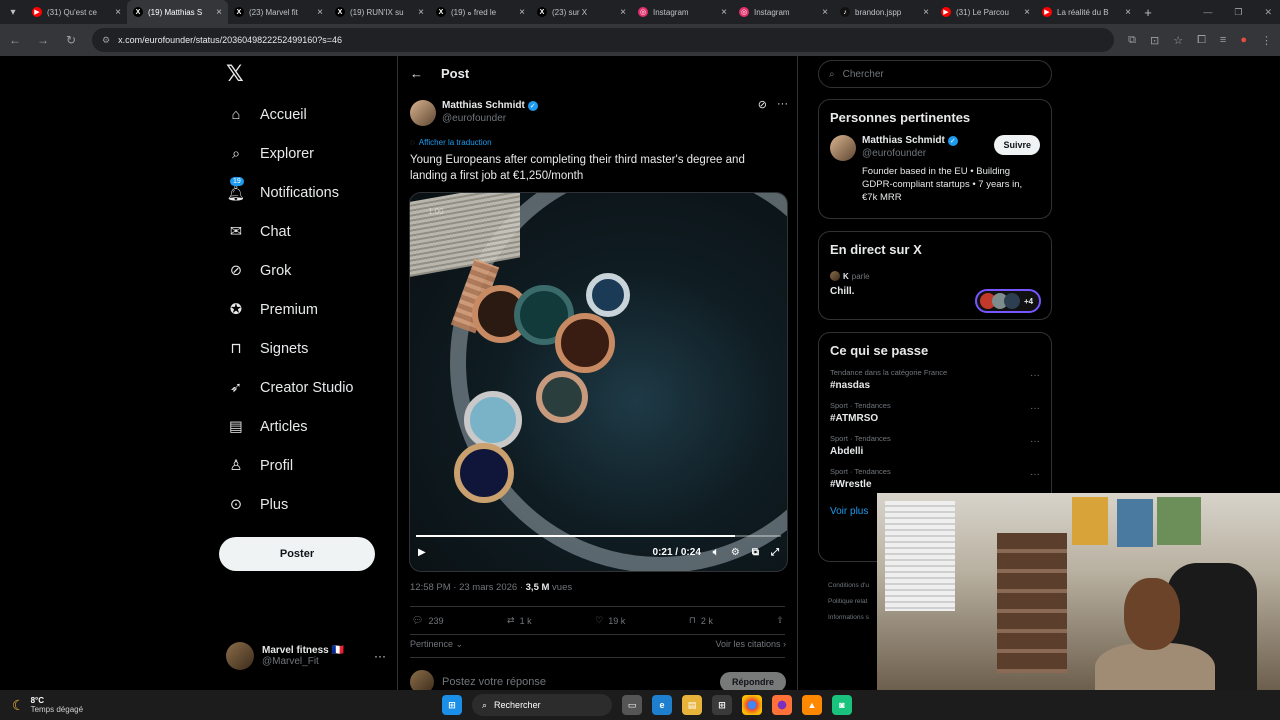 Image resolution: width=1280 pixels, height=720 pixels. What do you see at coordinates (266, 115) in the screenshot?
I see `nav-item-accueil: ⌂ Accueil` at bounding box center [266, 115].